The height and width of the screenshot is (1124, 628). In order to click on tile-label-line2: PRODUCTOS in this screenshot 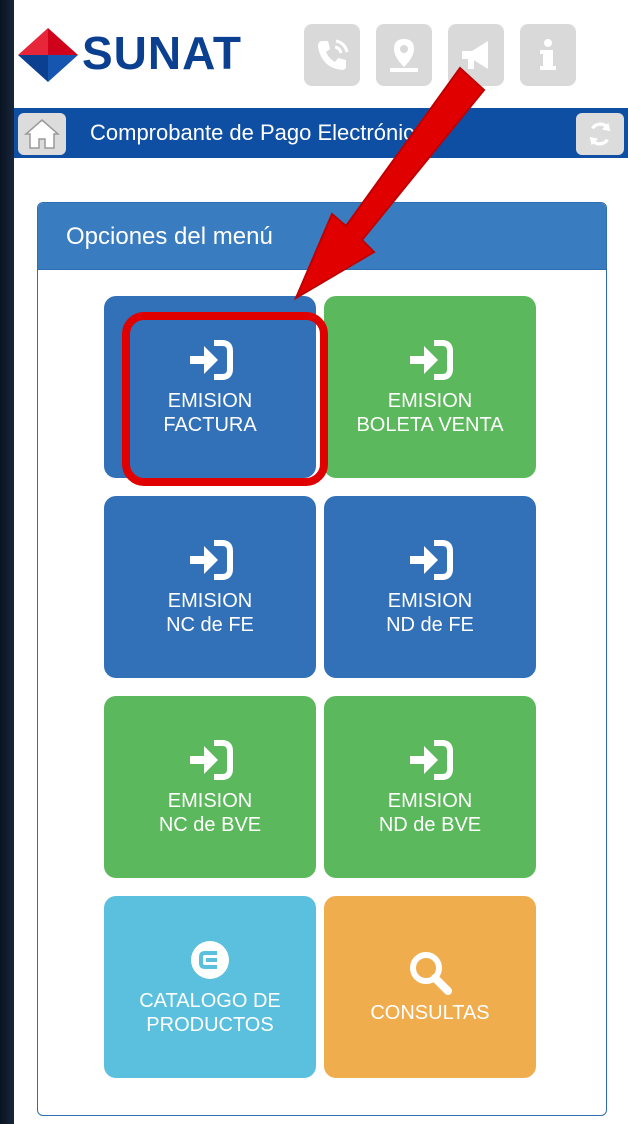, I will do `click(210, 1025)`.